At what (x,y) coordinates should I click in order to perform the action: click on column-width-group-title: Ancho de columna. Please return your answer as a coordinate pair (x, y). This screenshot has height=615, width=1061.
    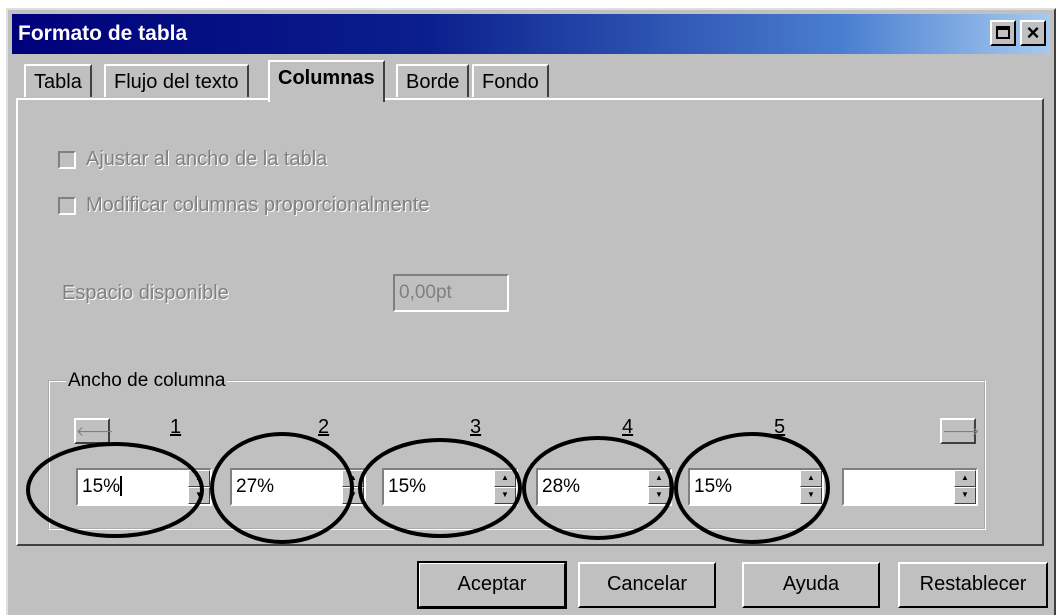
    Looking at the image, I should click on (147, 381).